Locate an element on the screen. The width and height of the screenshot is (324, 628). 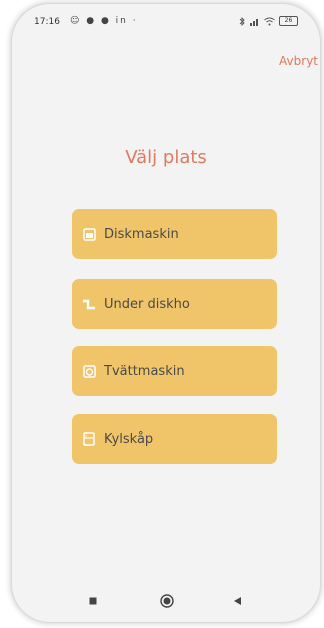
pipe-icon is located at coordinates (89, 304).